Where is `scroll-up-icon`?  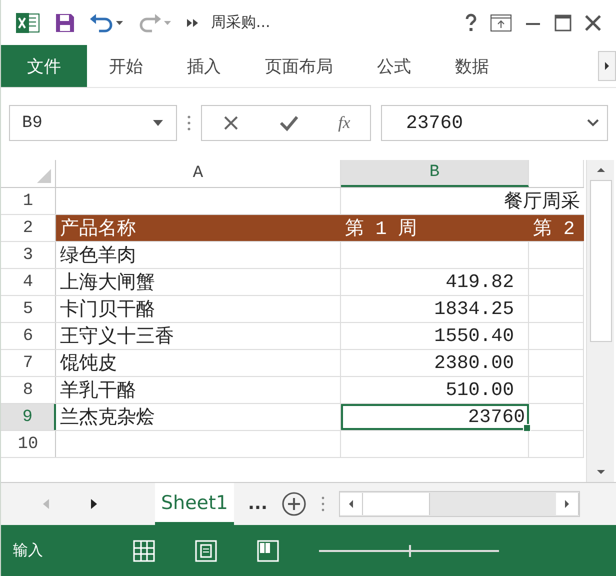
scroll-up-icon is located at coordinates (600, 170).